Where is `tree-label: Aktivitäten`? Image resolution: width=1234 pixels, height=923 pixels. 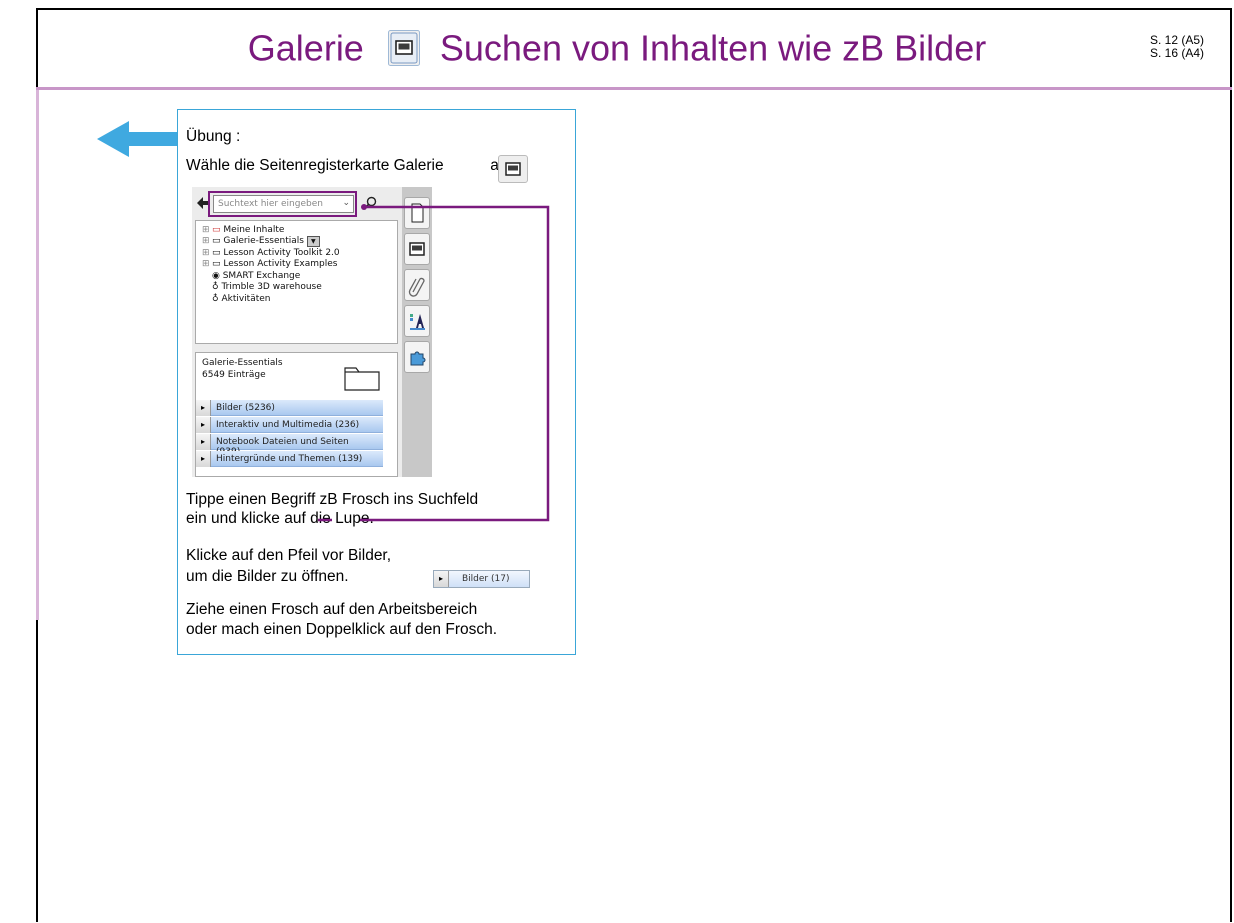 tree-label: Aktivitäten is located at coordinates (246, 299).